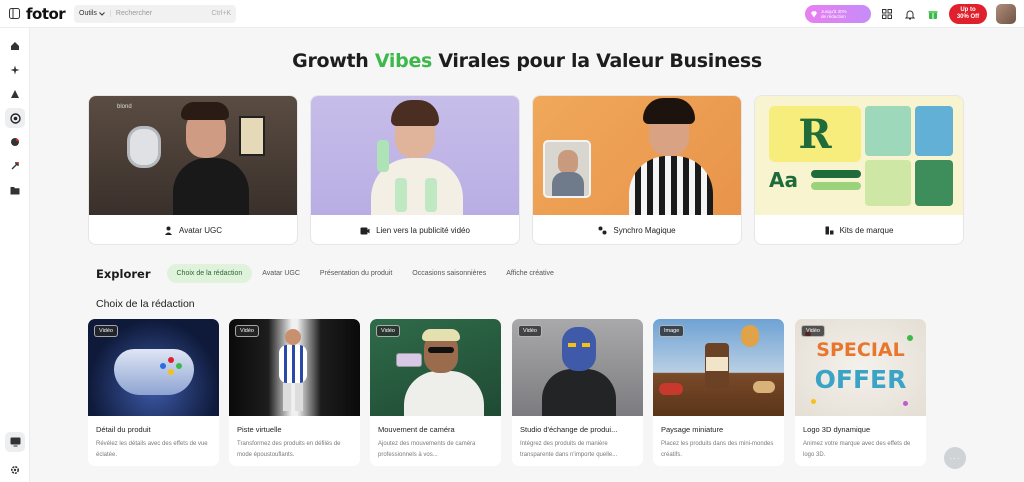 This screenshot has width=1024, height=482. Describe the element at coordinates (403, 61) in the screenshot. I see `headline-accent: Vibes` at that location.